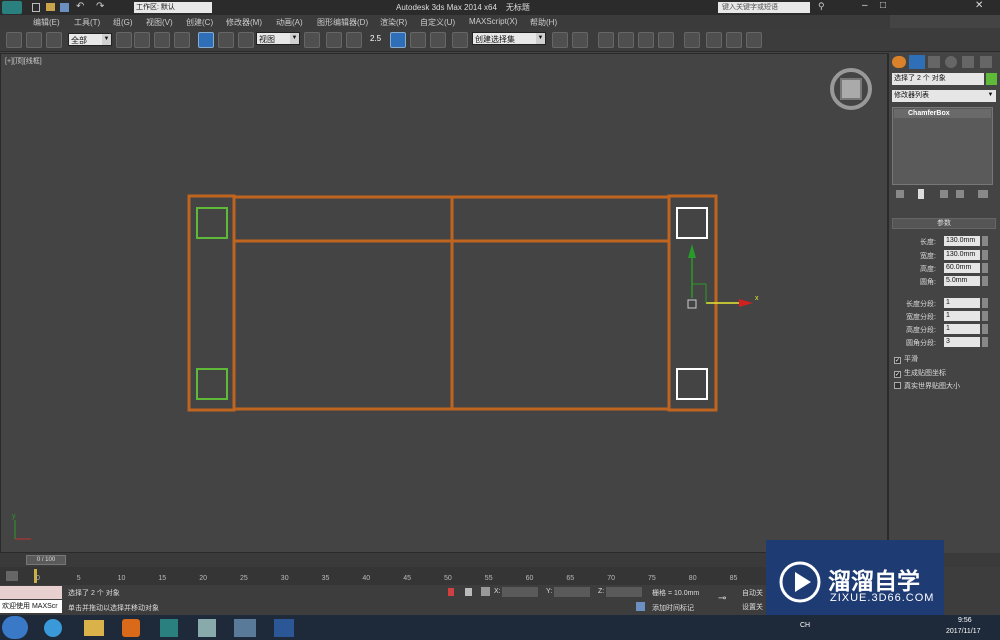 Image resolution: width=1000 pixels, height=640 pixels. What do you see at coordinates (460, 40) in the screenshot?
I see `edit-named-sel-icon` at bounding box center [460, 40].